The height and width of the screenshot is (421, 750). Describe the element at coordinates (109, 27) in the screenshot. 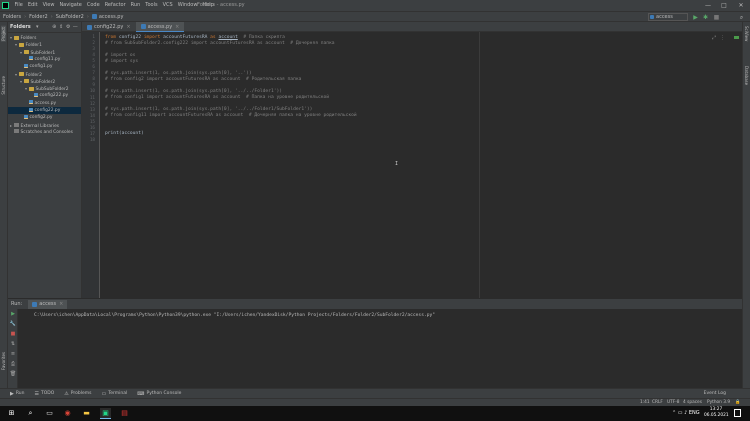

I see `tab-config22-py: config22.py ×` at that location.